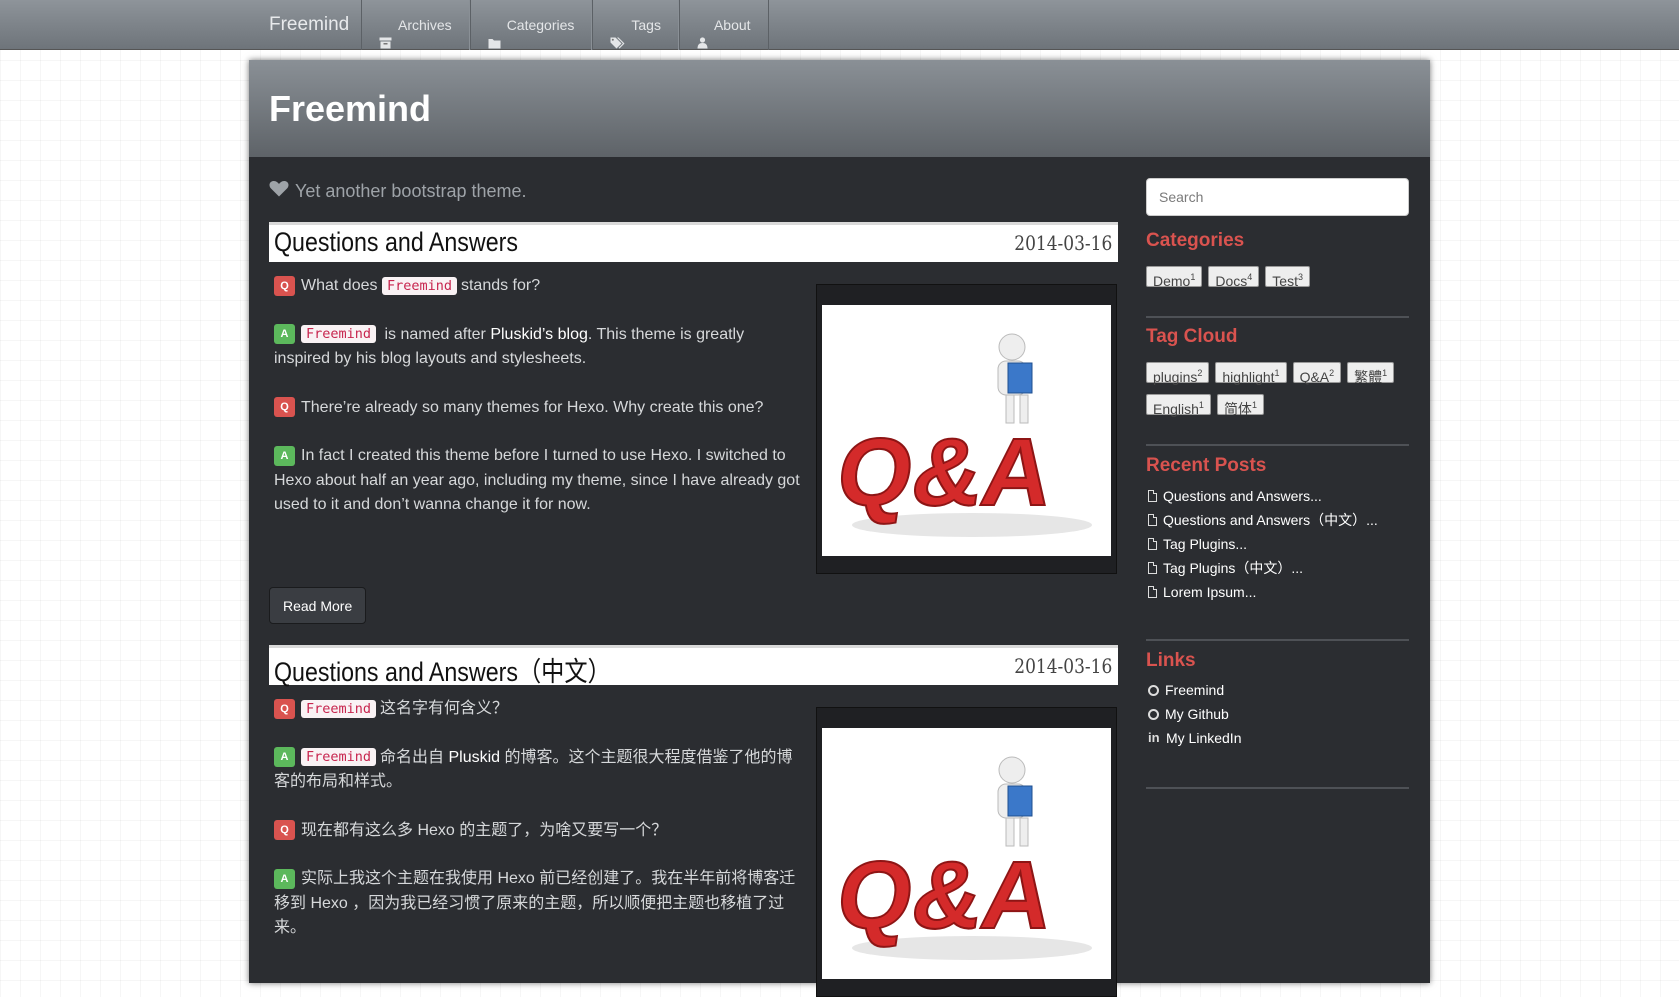 Image resolution: width=1679 pixels, height=997 pixels. I want to click on navbar-brand: Freemind, so click(309, 25).